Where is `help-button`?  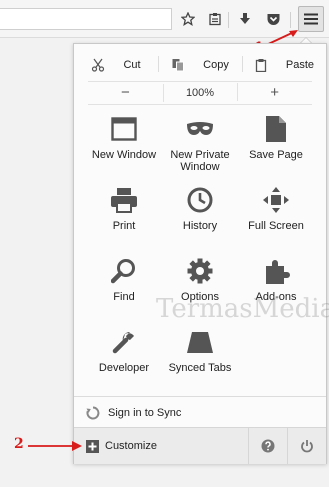
help-button is located at coordinates (267, 446).